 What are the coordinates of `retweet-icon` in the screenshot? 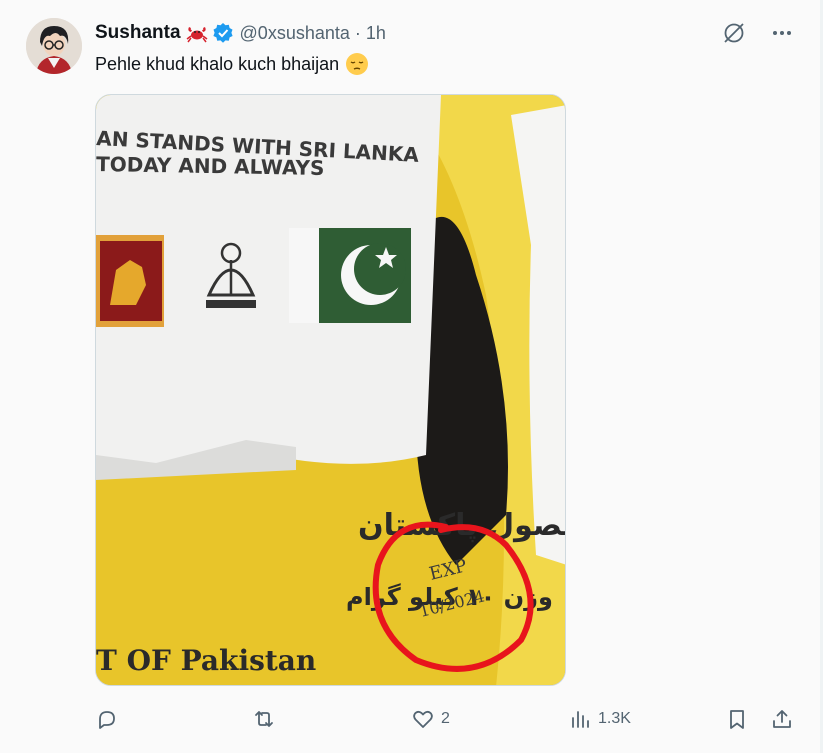 It's located at (264, 719).